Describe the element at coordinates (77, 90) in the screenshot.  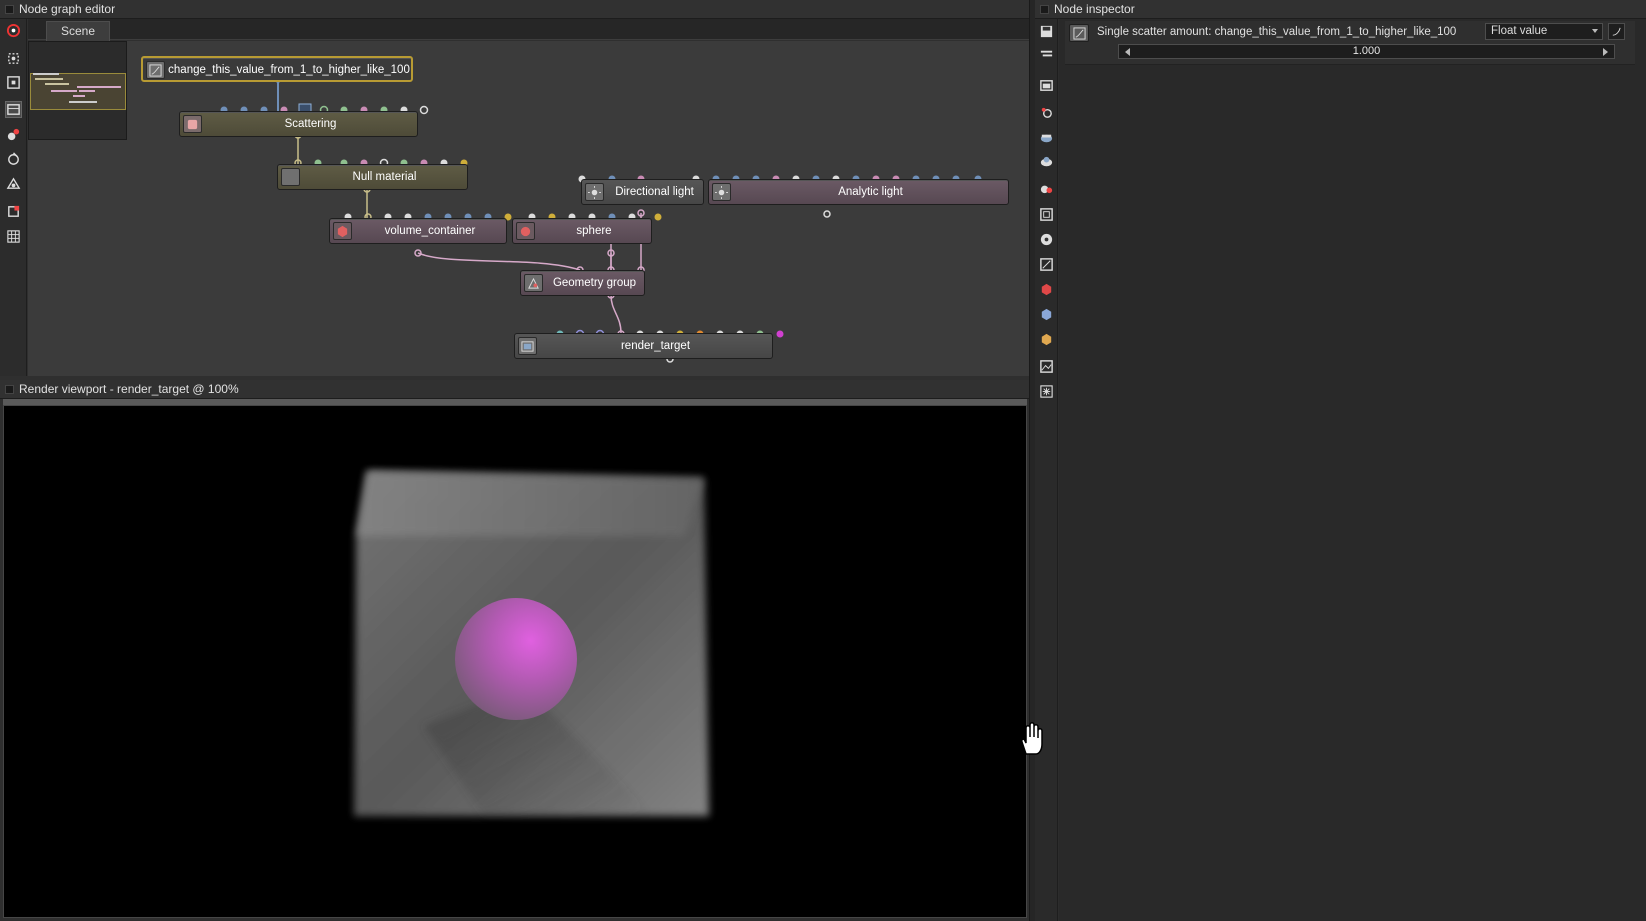
I see `graph-minimap` at that location.